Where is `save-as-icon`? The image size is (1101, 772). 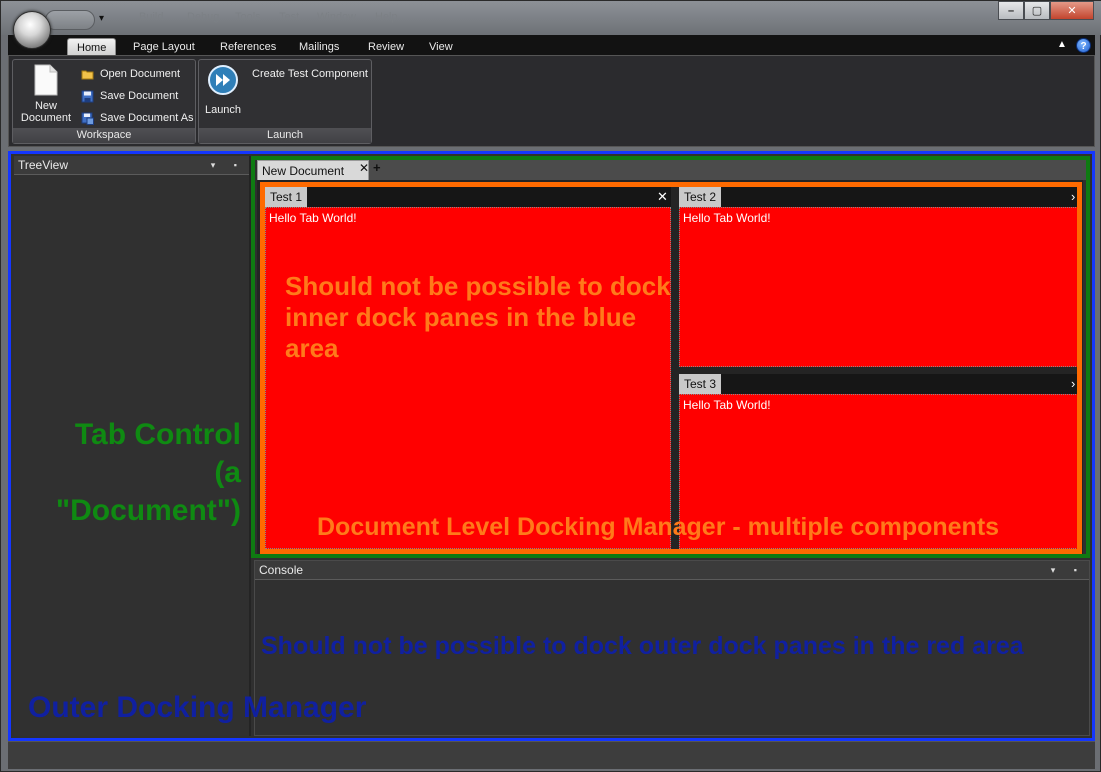
save-as-icon is located at coordinates (87, 118).